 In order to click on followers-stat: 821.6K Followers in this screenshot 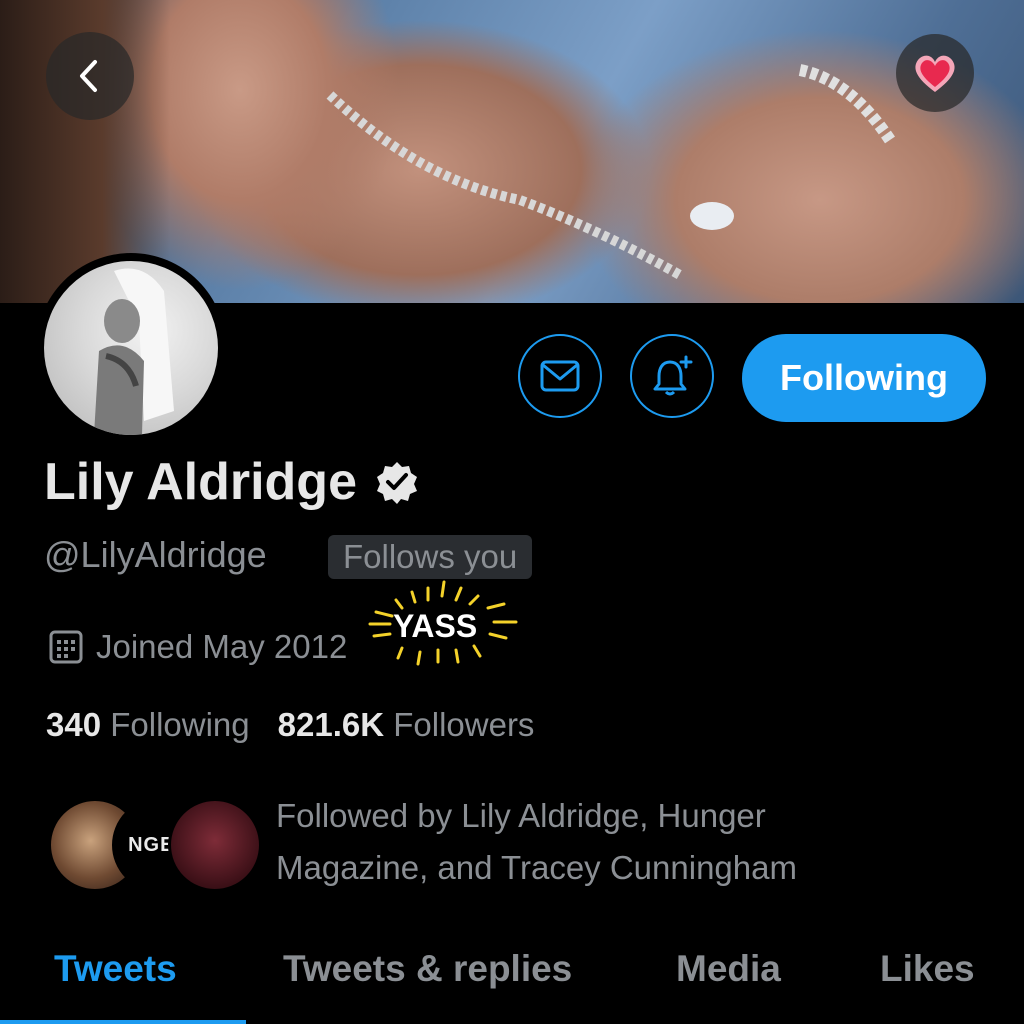, I will do `click(406, 724)`.